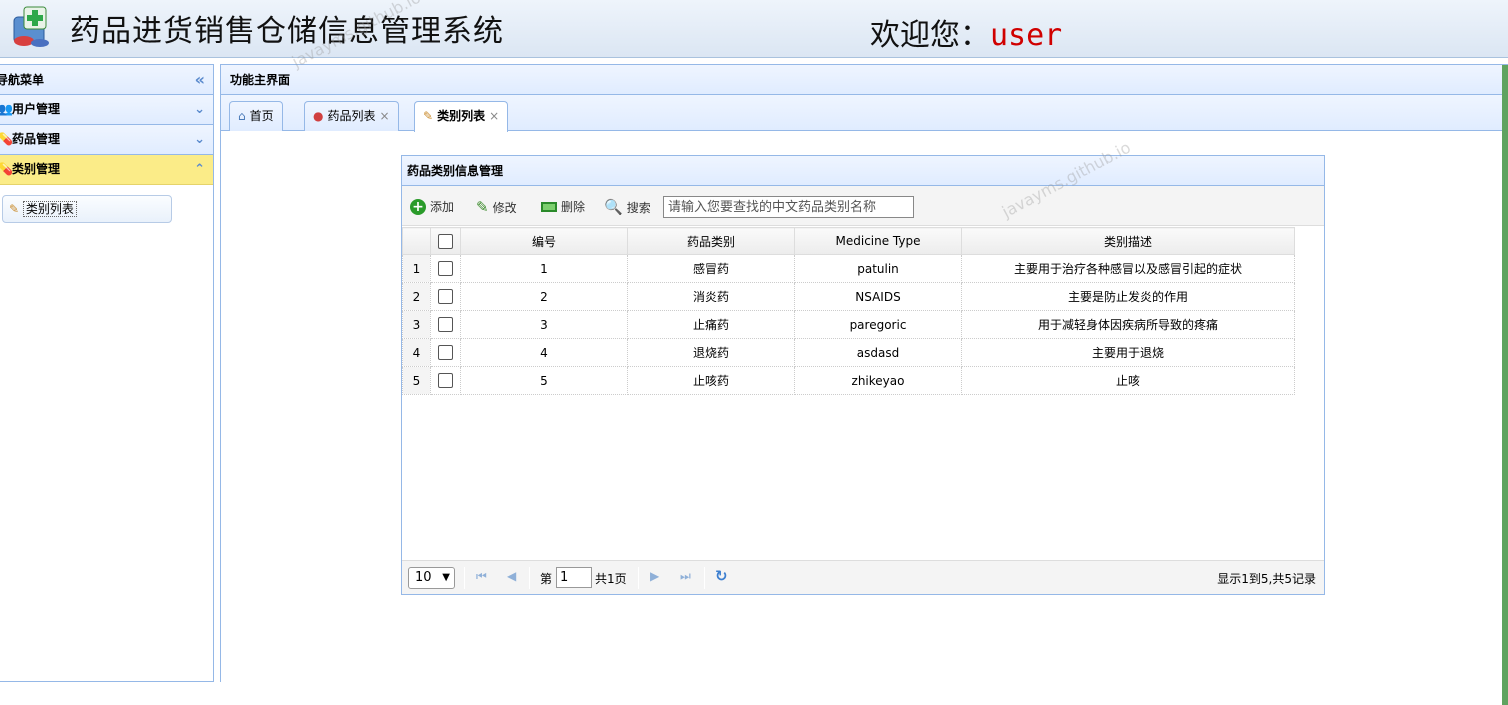 The image size is (1508, 705). I want to click on prev-page-icon: ◀, so click(511, 576).